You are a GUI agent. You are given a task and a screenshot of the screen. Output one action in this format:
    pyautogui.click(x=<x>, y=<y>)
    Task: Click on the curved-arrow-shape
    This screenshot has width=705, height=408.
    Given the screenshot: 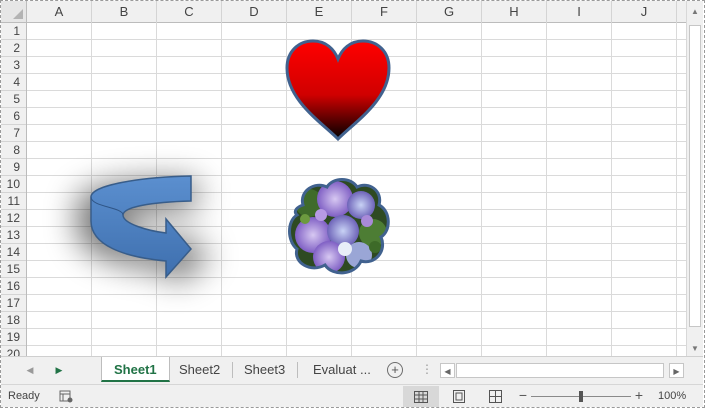 What is the action you would take?
    pyautogui.click(x=141, y=231)
    